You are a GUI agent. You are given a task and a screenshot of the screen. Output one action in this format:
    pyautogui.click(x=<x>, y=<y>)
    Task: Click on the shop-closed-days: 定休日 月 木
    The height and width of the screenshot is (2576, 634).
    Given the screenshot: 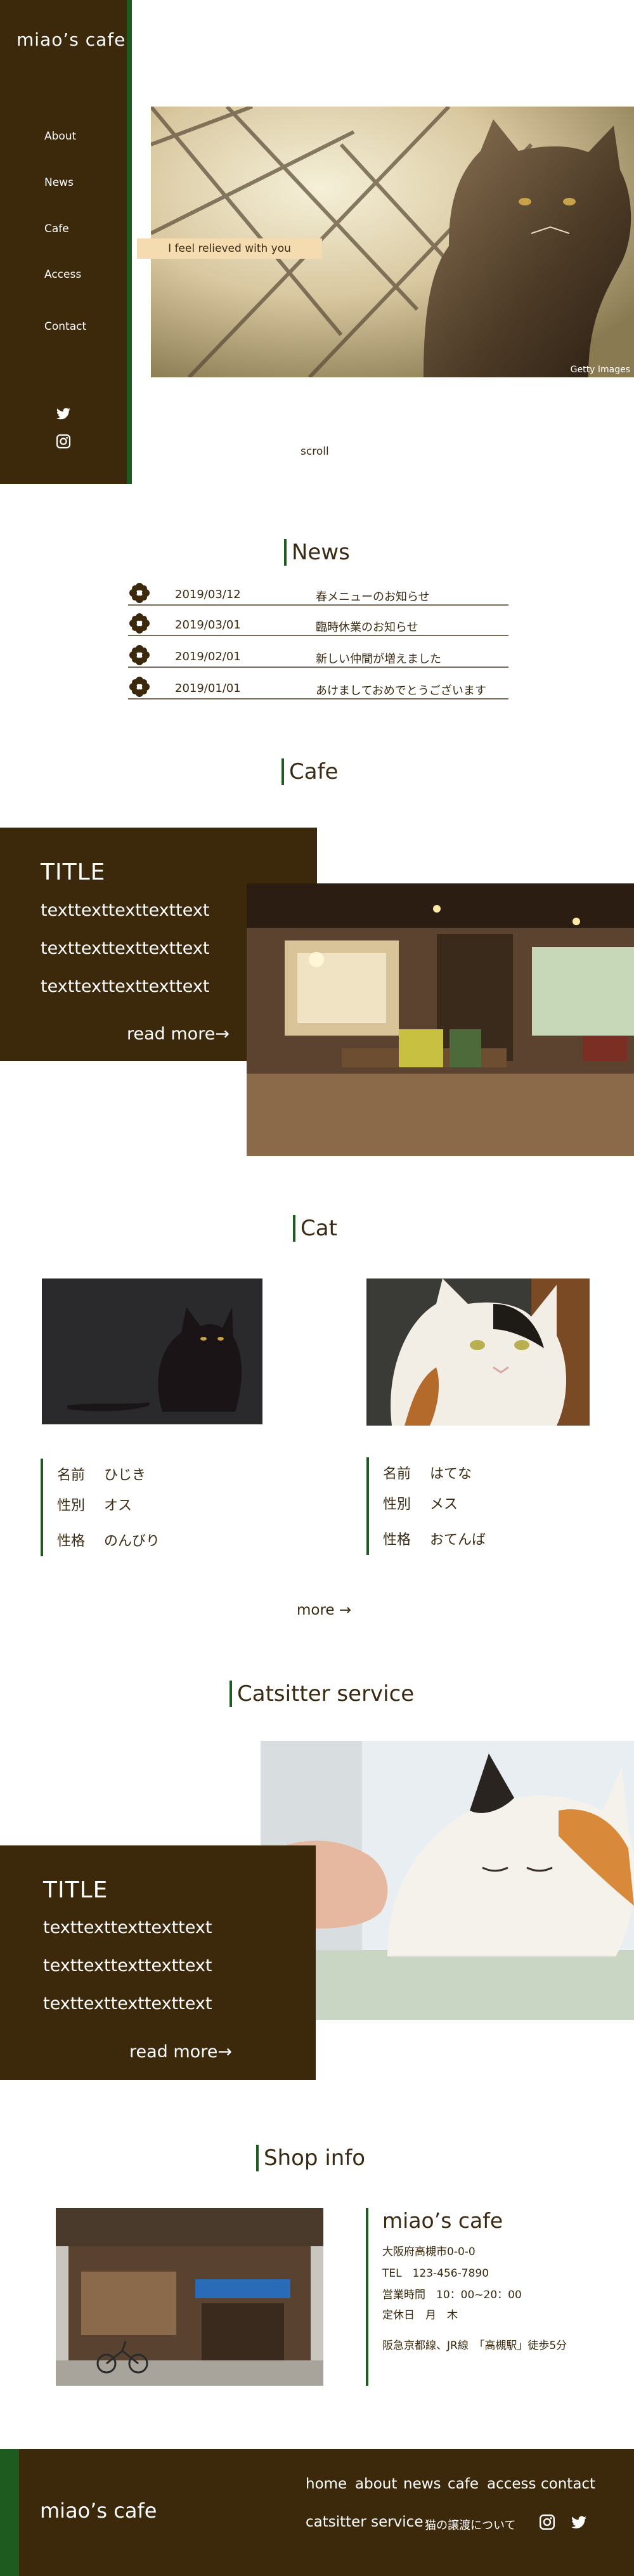 What is the action you would take?
    pyautogui.click(x=420, y=2316)
    